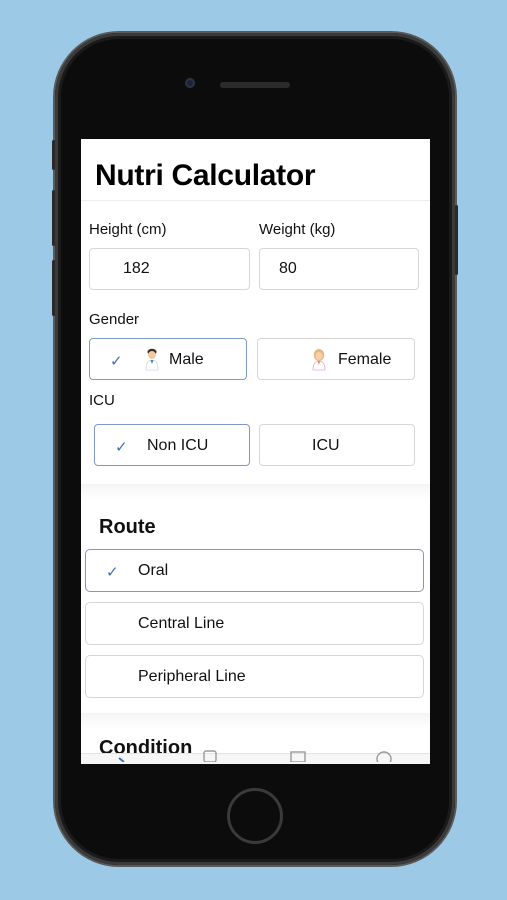 Image resolution: width=507 pixels, height=900 pixels. Describe the element at coordinates (254, 570) in the screenshot. I see `route-option-oral: ✓ Oral` at that location.